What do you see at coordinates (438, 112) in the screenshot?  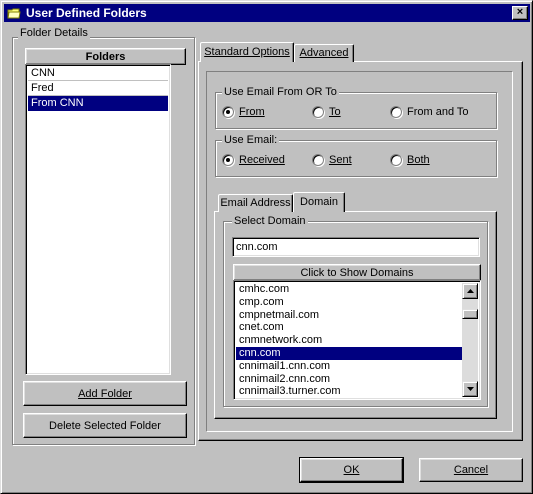 I see `radio-label: From and To` at bounding box center [438, 112].